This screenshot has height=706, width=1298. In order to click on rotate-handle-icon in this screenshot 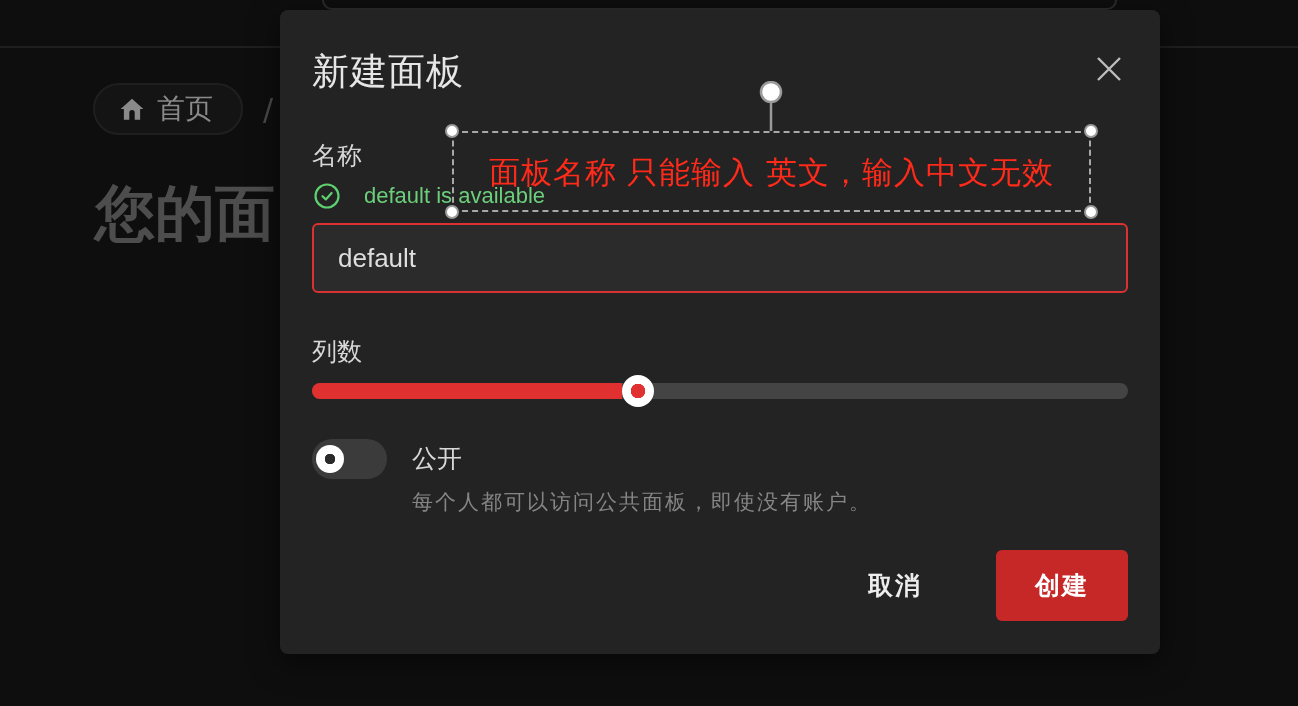, I will do `click(771, 106)`.